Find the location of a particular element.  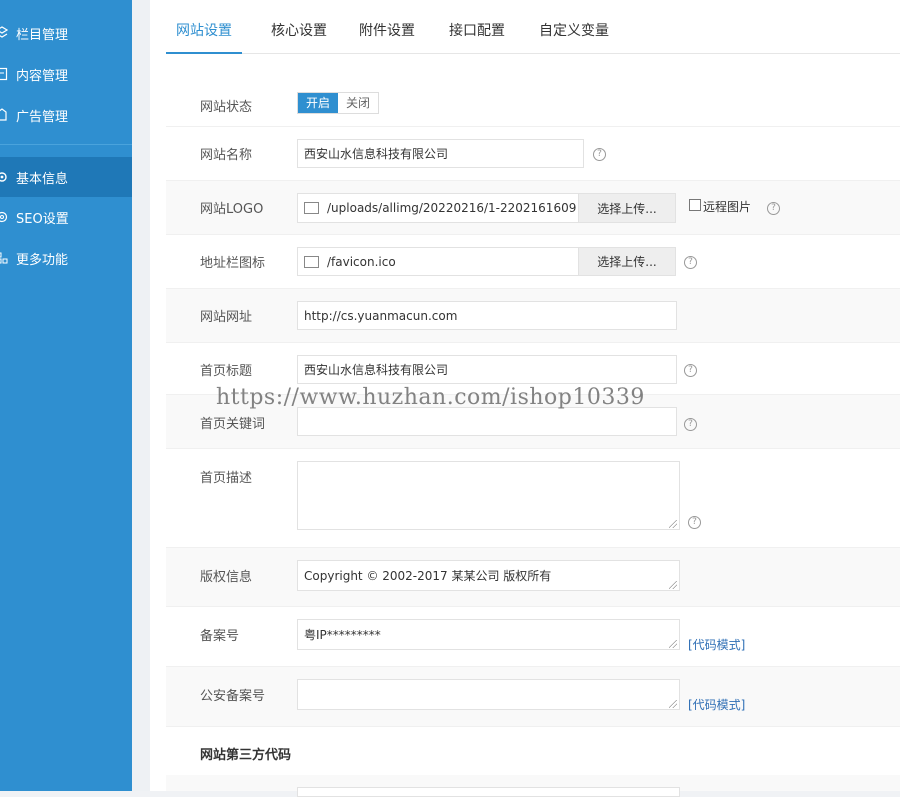

field-label: 首页关键词 is located at coordinates (233, 424).